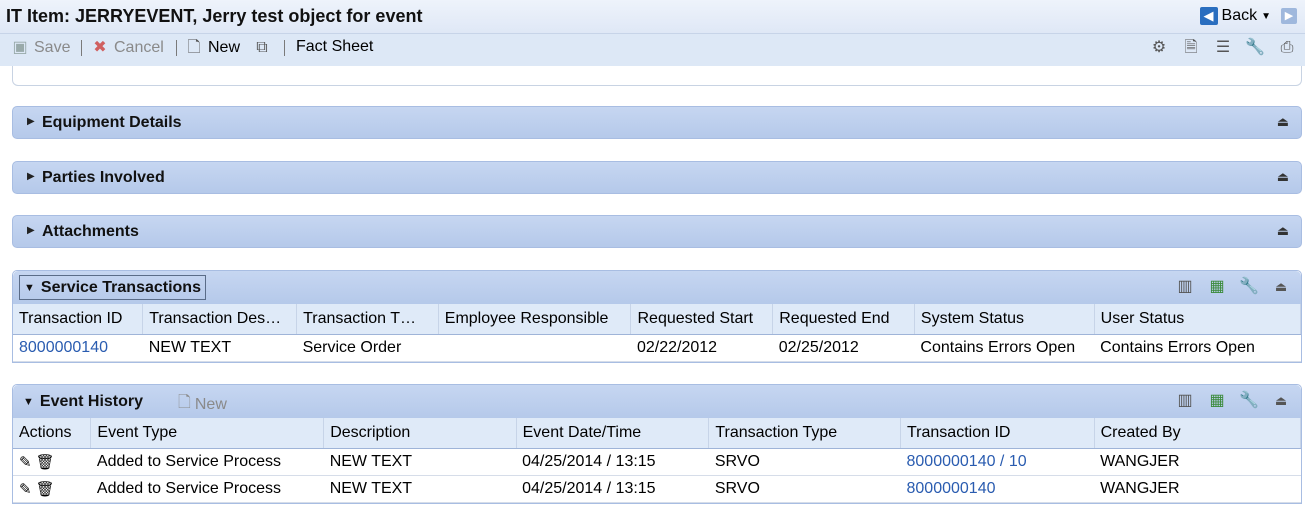  I want to click on back-button: ◀ Back ▼ ▶, so click(1248, 16).